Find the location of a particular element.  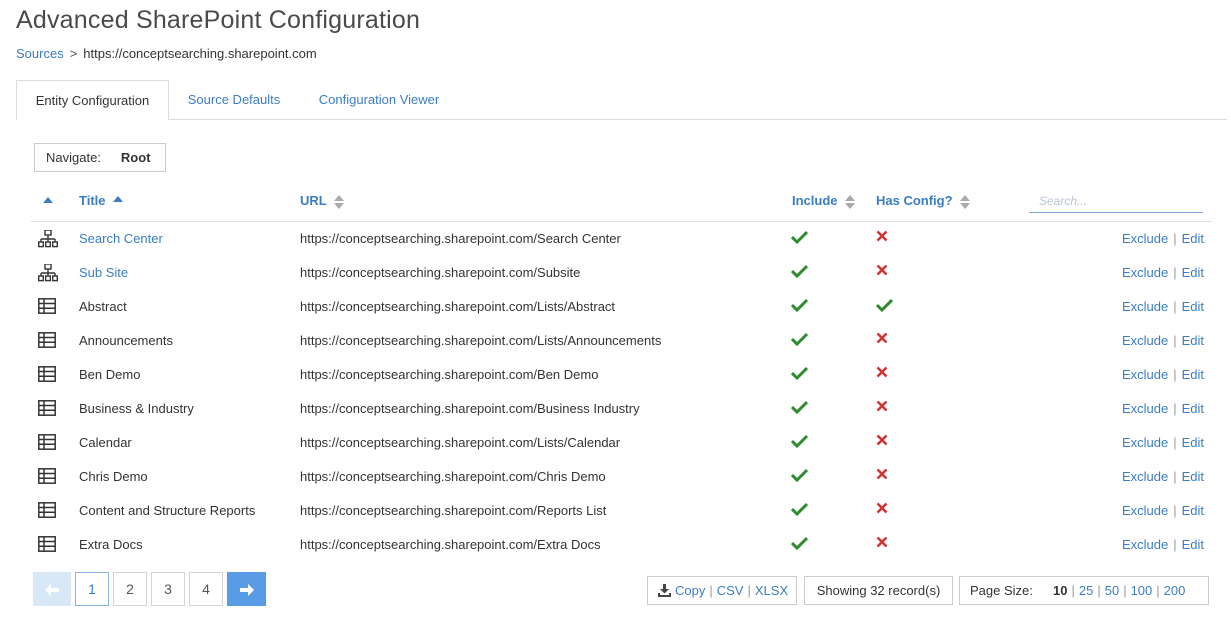

column-header-include: Include is located at coordinates (824, 201).